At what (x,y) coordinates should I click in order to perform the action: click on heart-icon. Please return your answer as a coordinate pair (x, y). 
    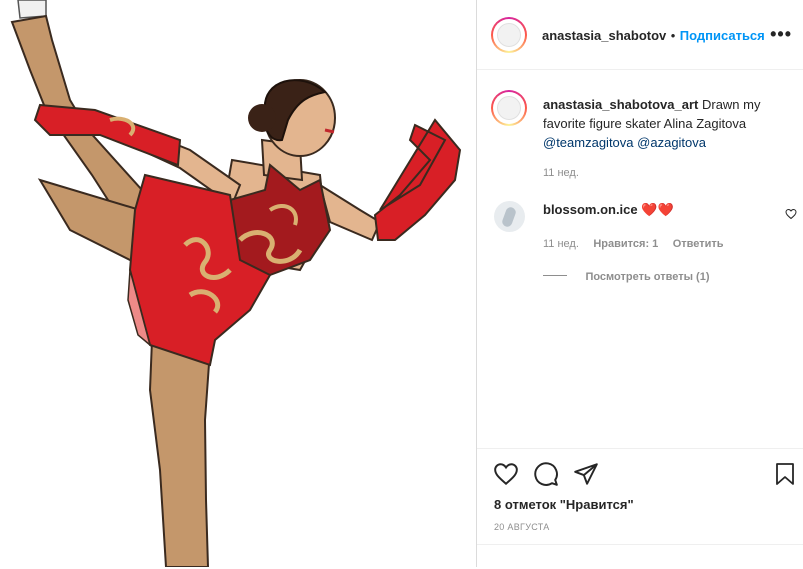
    Looking at the image, I should click on (506, 474).